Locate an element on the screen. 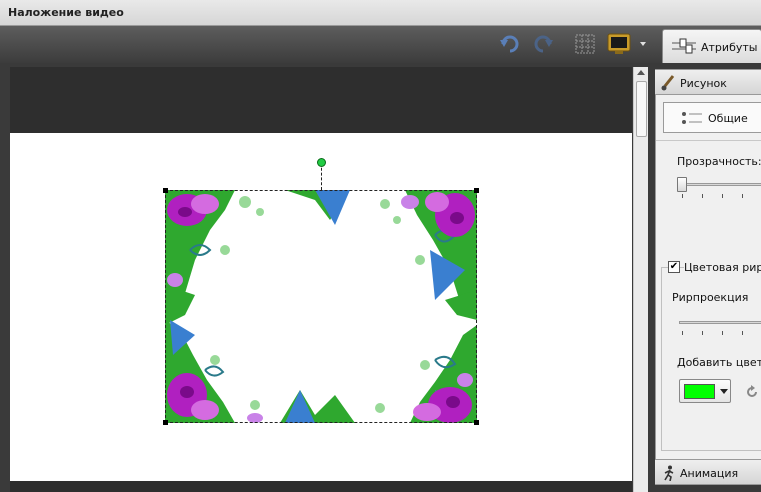  brush-icon is located at coordinates (668, 83).